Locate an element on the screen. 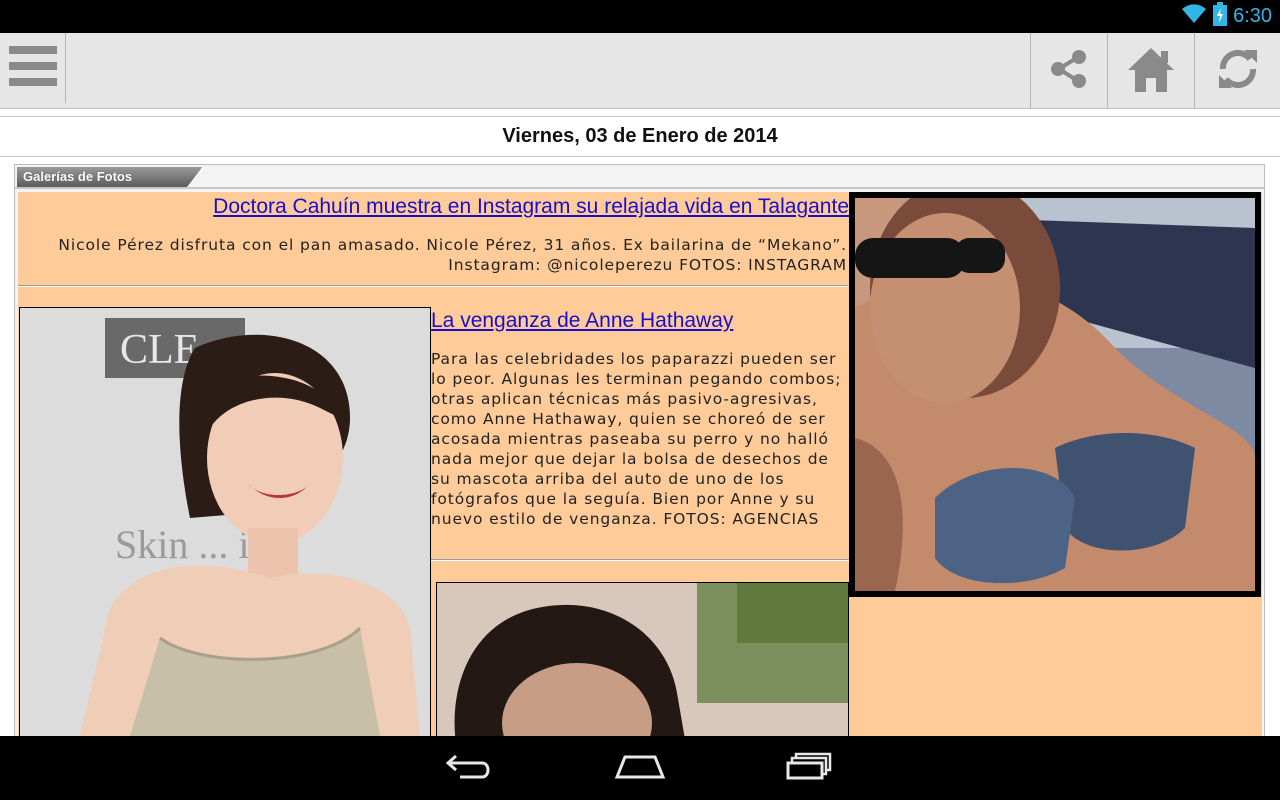 This screenshot has height=800, width=1280. share-button is located at coordinates (1068, 71).